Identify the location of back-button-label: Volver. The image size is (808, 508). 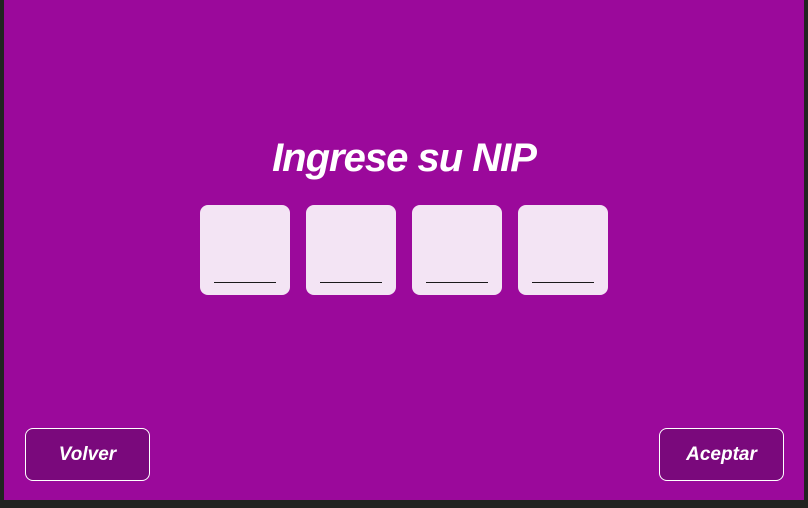
(87, 454).